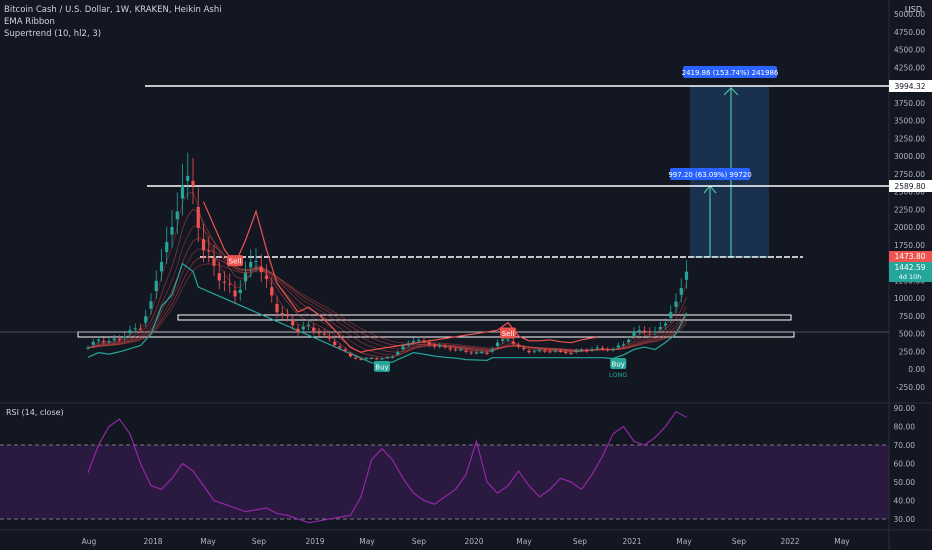 Image resolution: width=932 pixels, height=550 pixels. I want to click on rsi-band-fill, so click(444, 482).